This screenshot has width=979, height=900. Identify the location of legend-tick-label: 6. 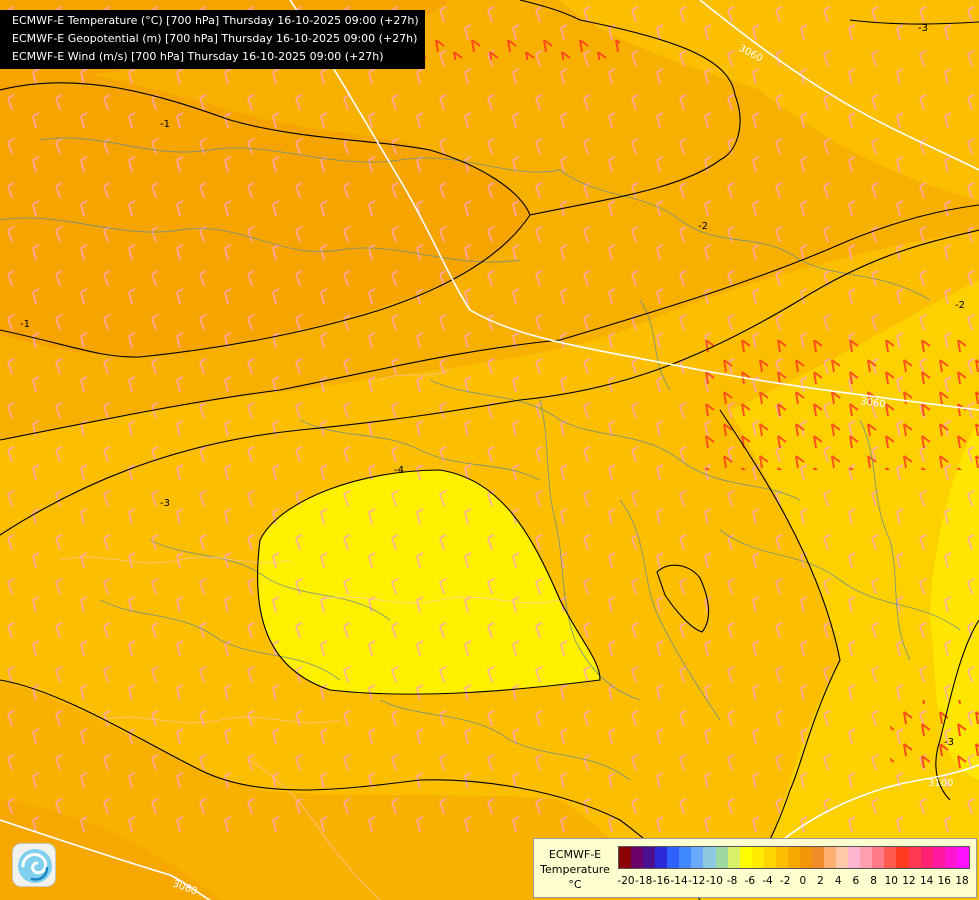
(856, 881).